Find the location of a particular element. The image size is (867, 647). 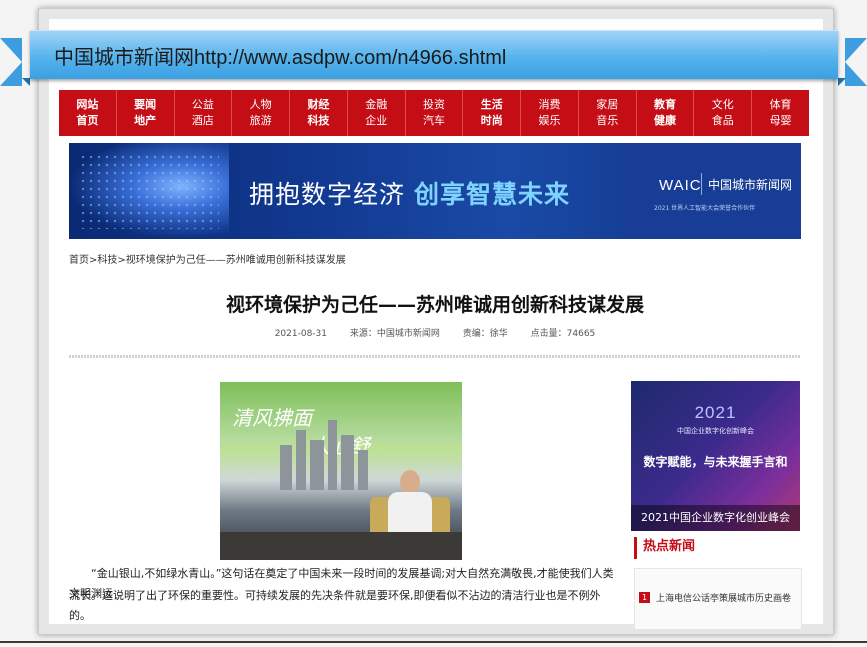

nav-item: 公益 酒店 is located at coordinates (204, 113).